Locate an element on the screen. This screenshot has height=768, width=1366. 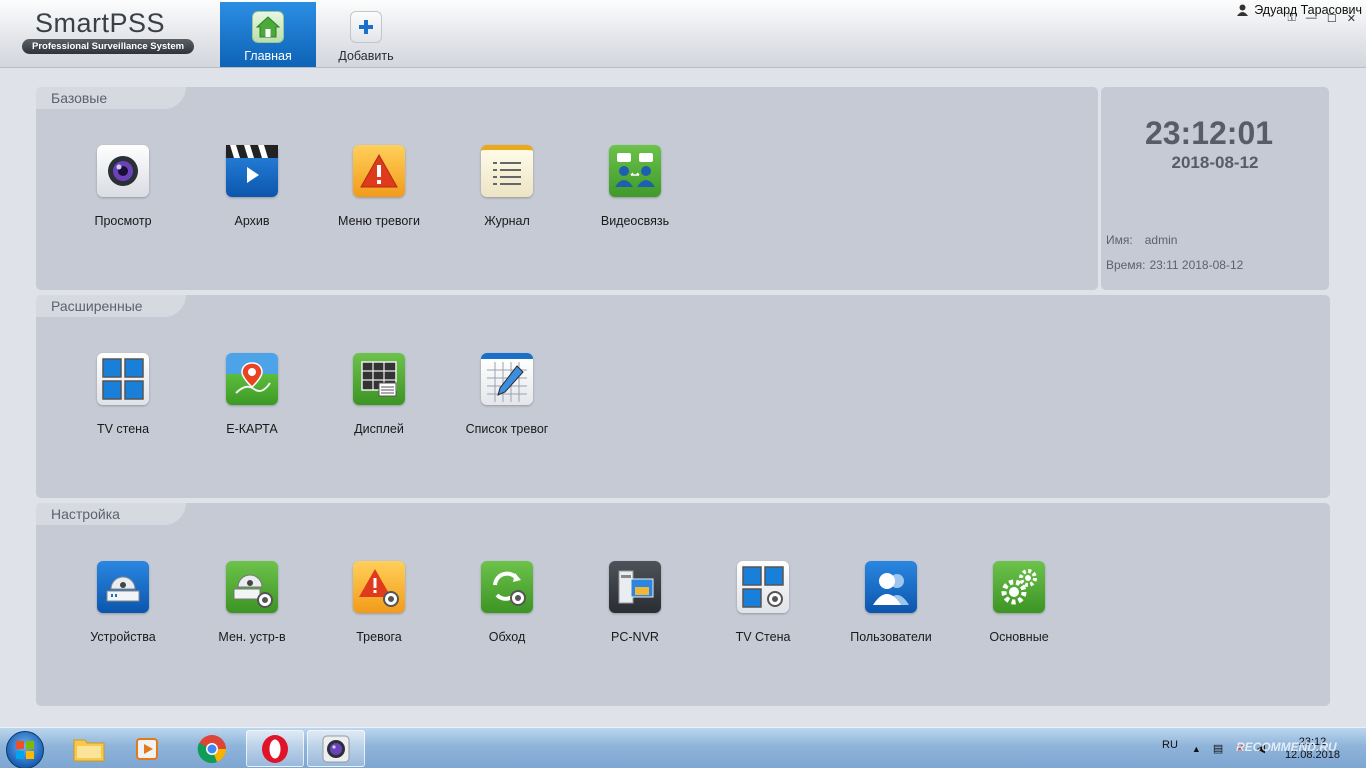
tv-wall-gear-icon is located at coordinates (763, 587).